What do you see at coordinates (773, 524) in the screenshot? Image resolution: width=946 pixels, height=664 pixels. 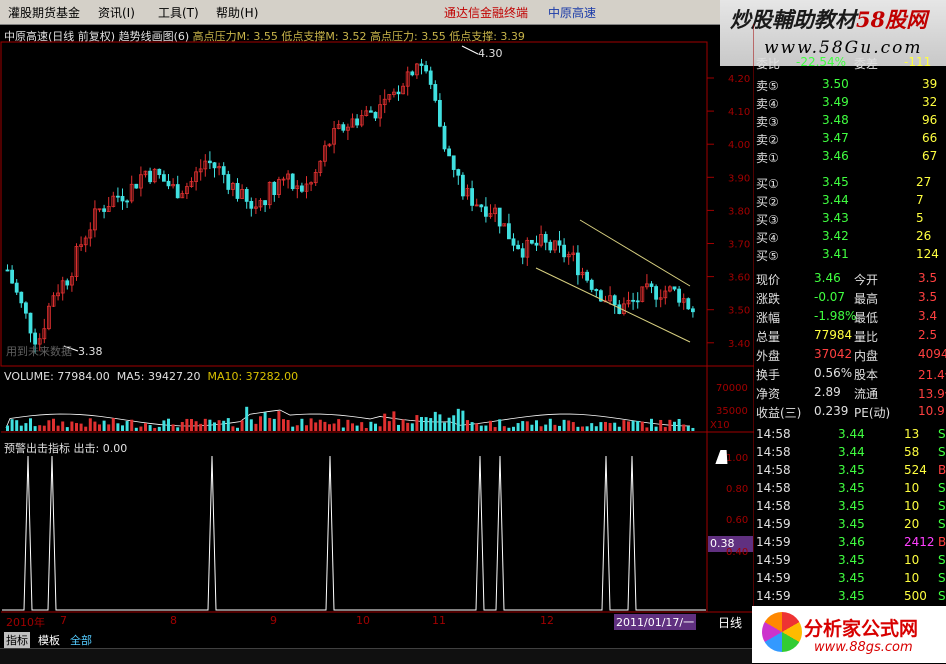 I see `quote-cell: 14:59` at bounding box center [773, 524].